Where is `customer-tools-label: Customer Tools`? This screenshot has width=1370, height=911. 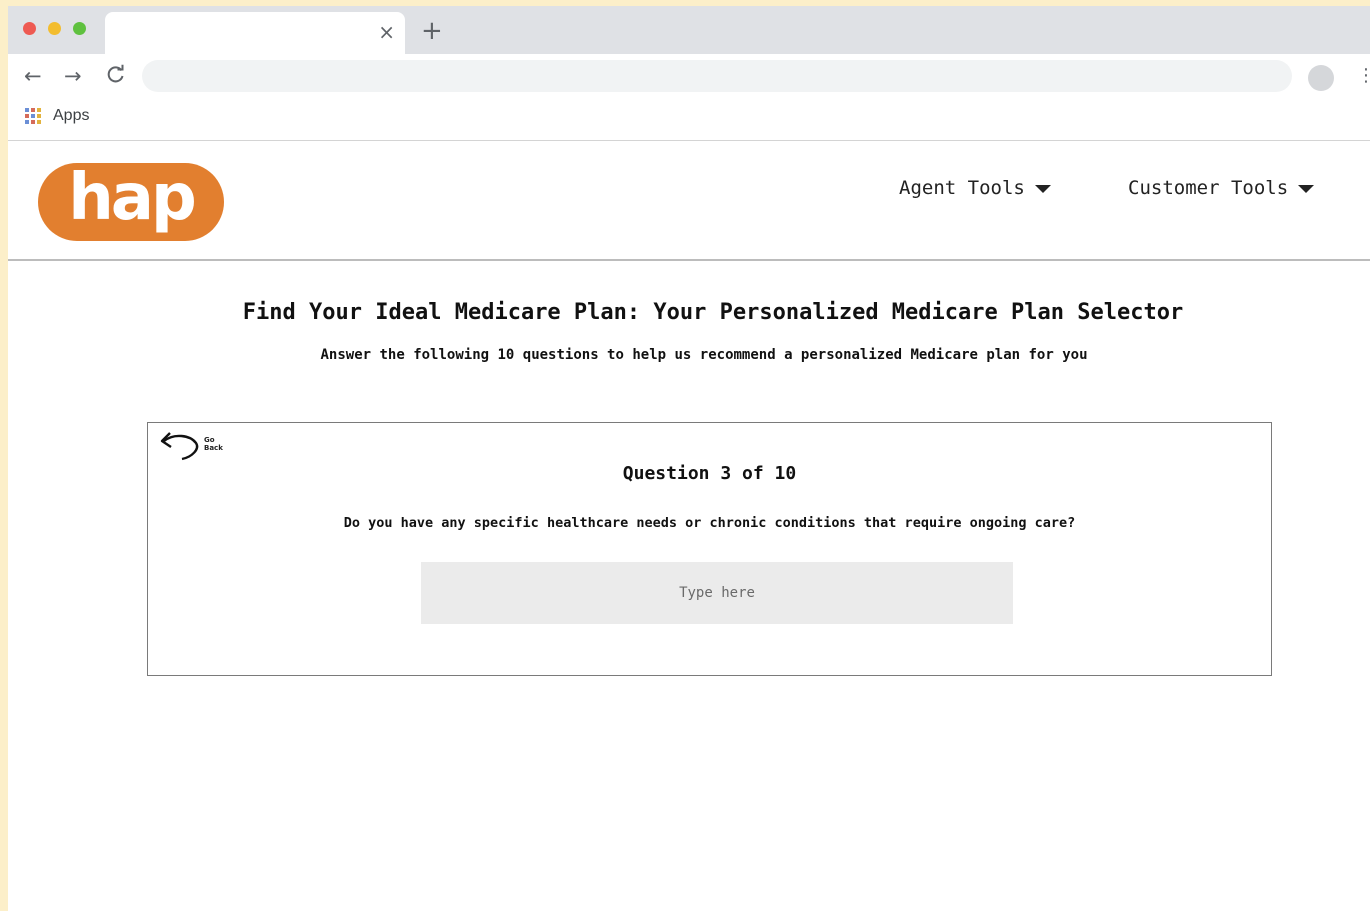
customer-tools-label: Customer Tools is located at coordinates (1208, 188).